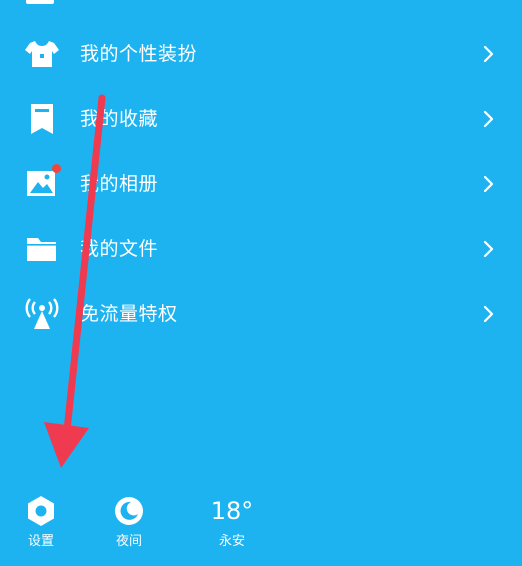 The height and width of the screenshot is (566, 522). Describe the element at coordinates (129, 314) in the screenshot. I see `menu-item-label: 免流量特权` at that location.